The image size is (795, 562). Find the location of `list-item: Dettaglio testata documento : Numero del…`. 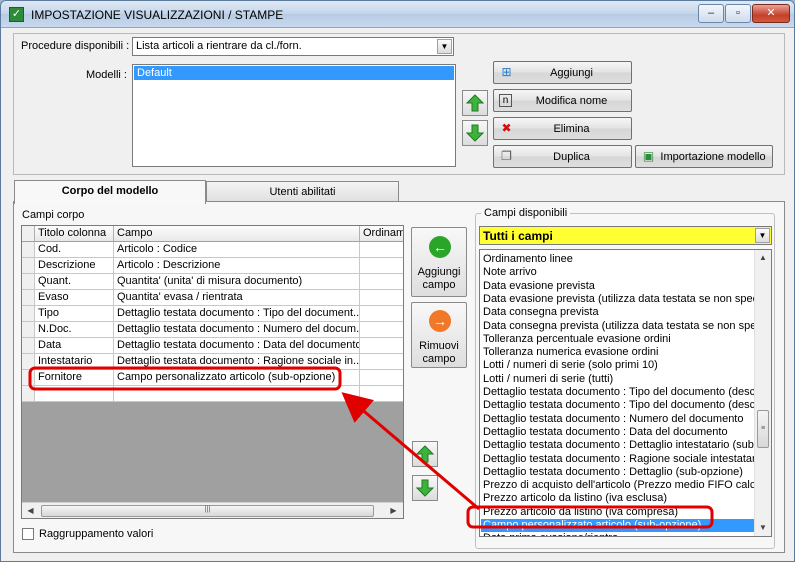

list-item: Dettaglio testata documento : Numero del… is located at coordinates (613, 419).